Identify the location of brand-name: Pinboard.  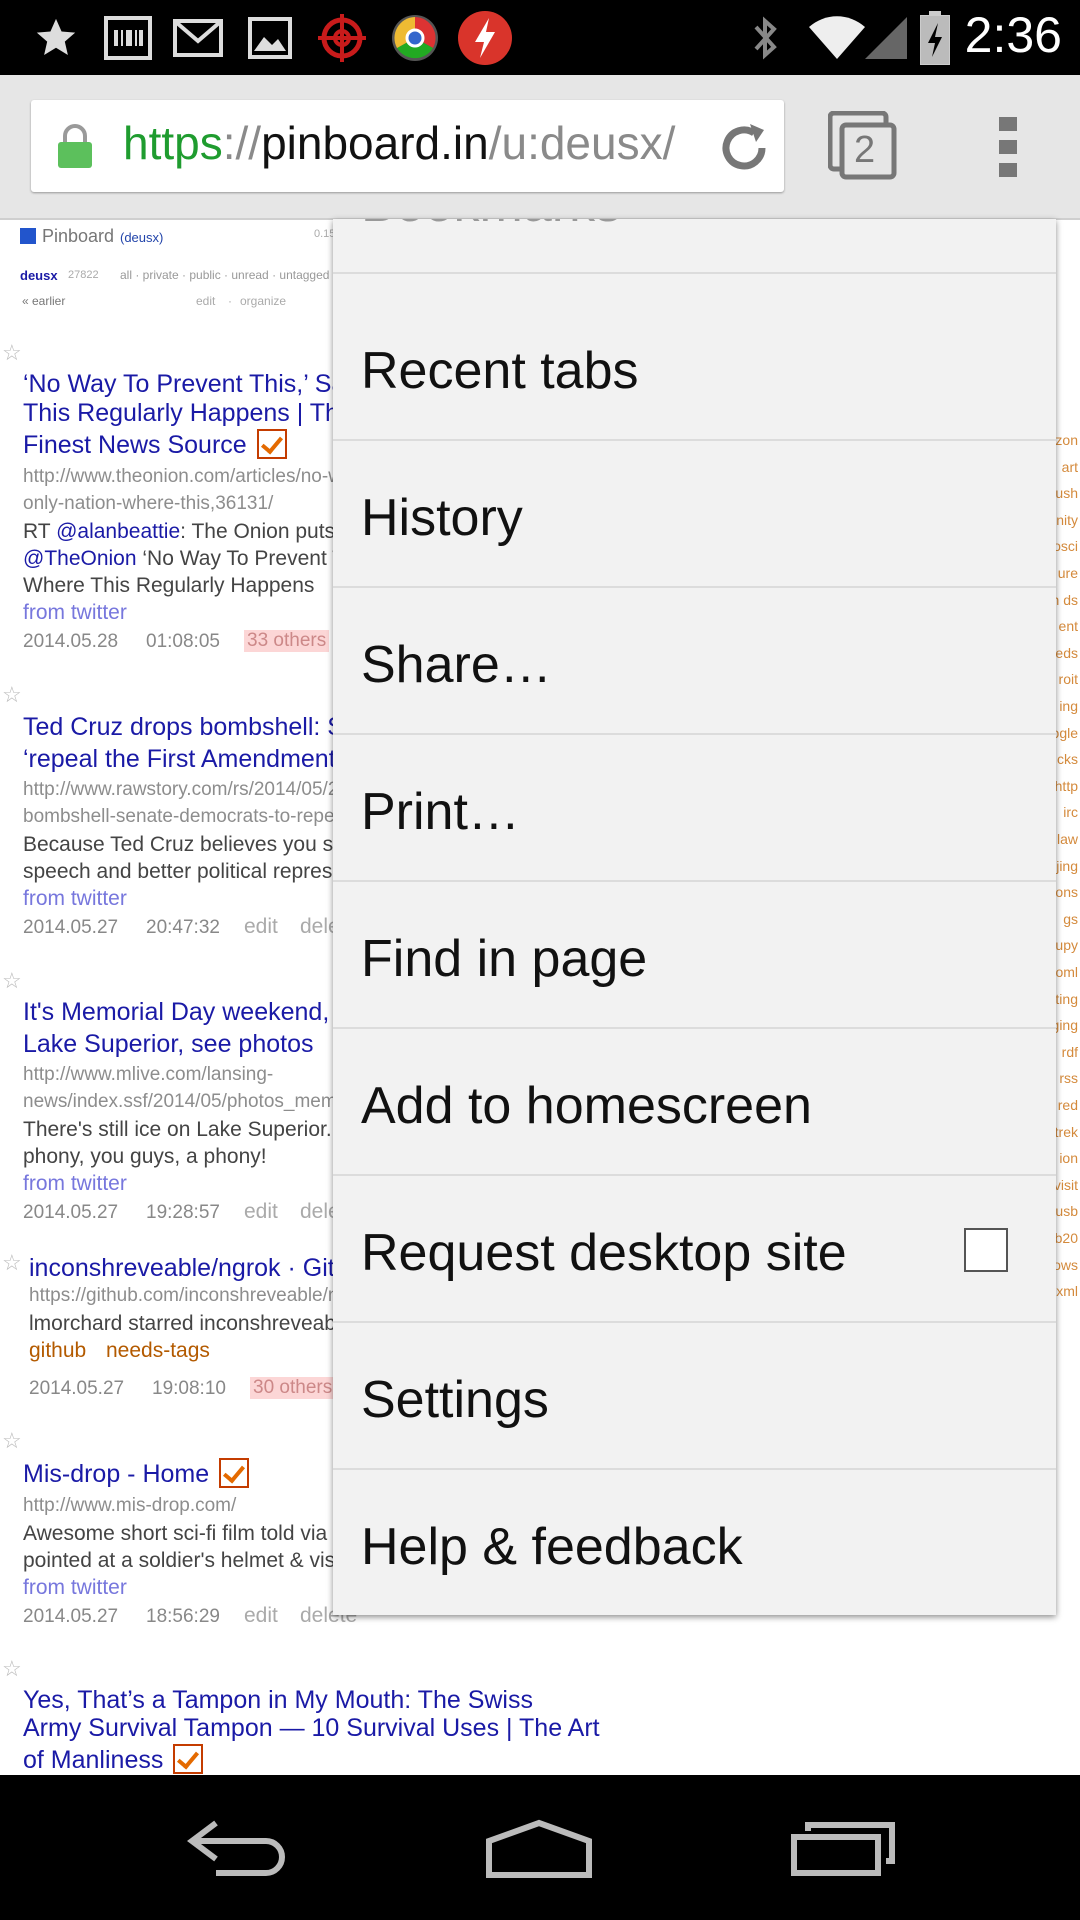
(78, 236).